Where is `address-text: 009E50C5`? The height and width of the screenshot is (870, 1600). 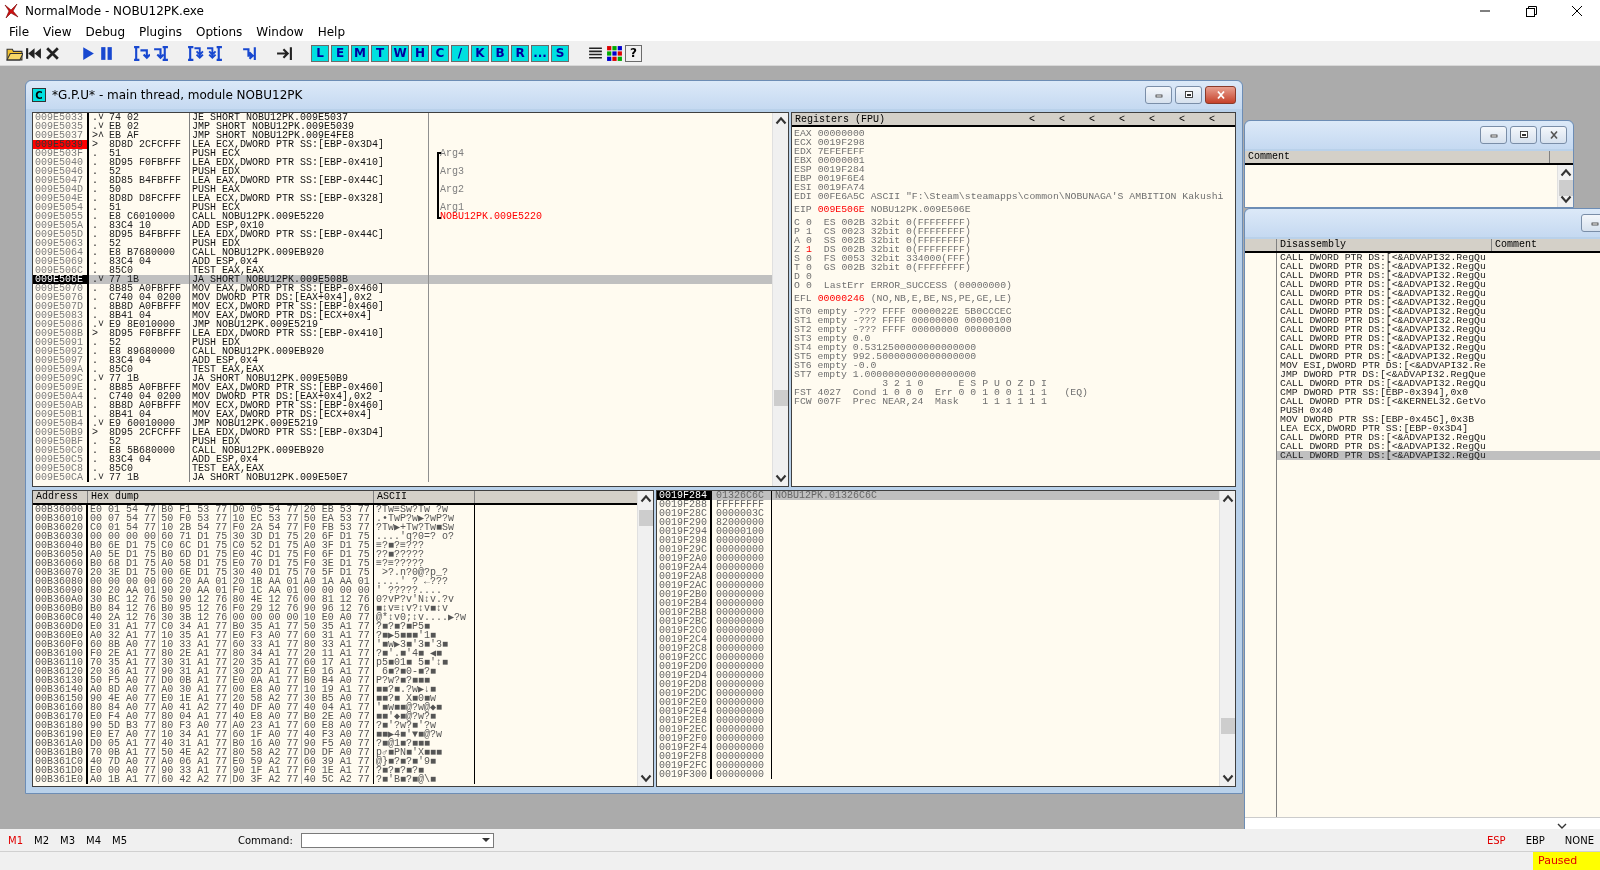 address-text: 009E50C5 is located at coordinates (61, 459).